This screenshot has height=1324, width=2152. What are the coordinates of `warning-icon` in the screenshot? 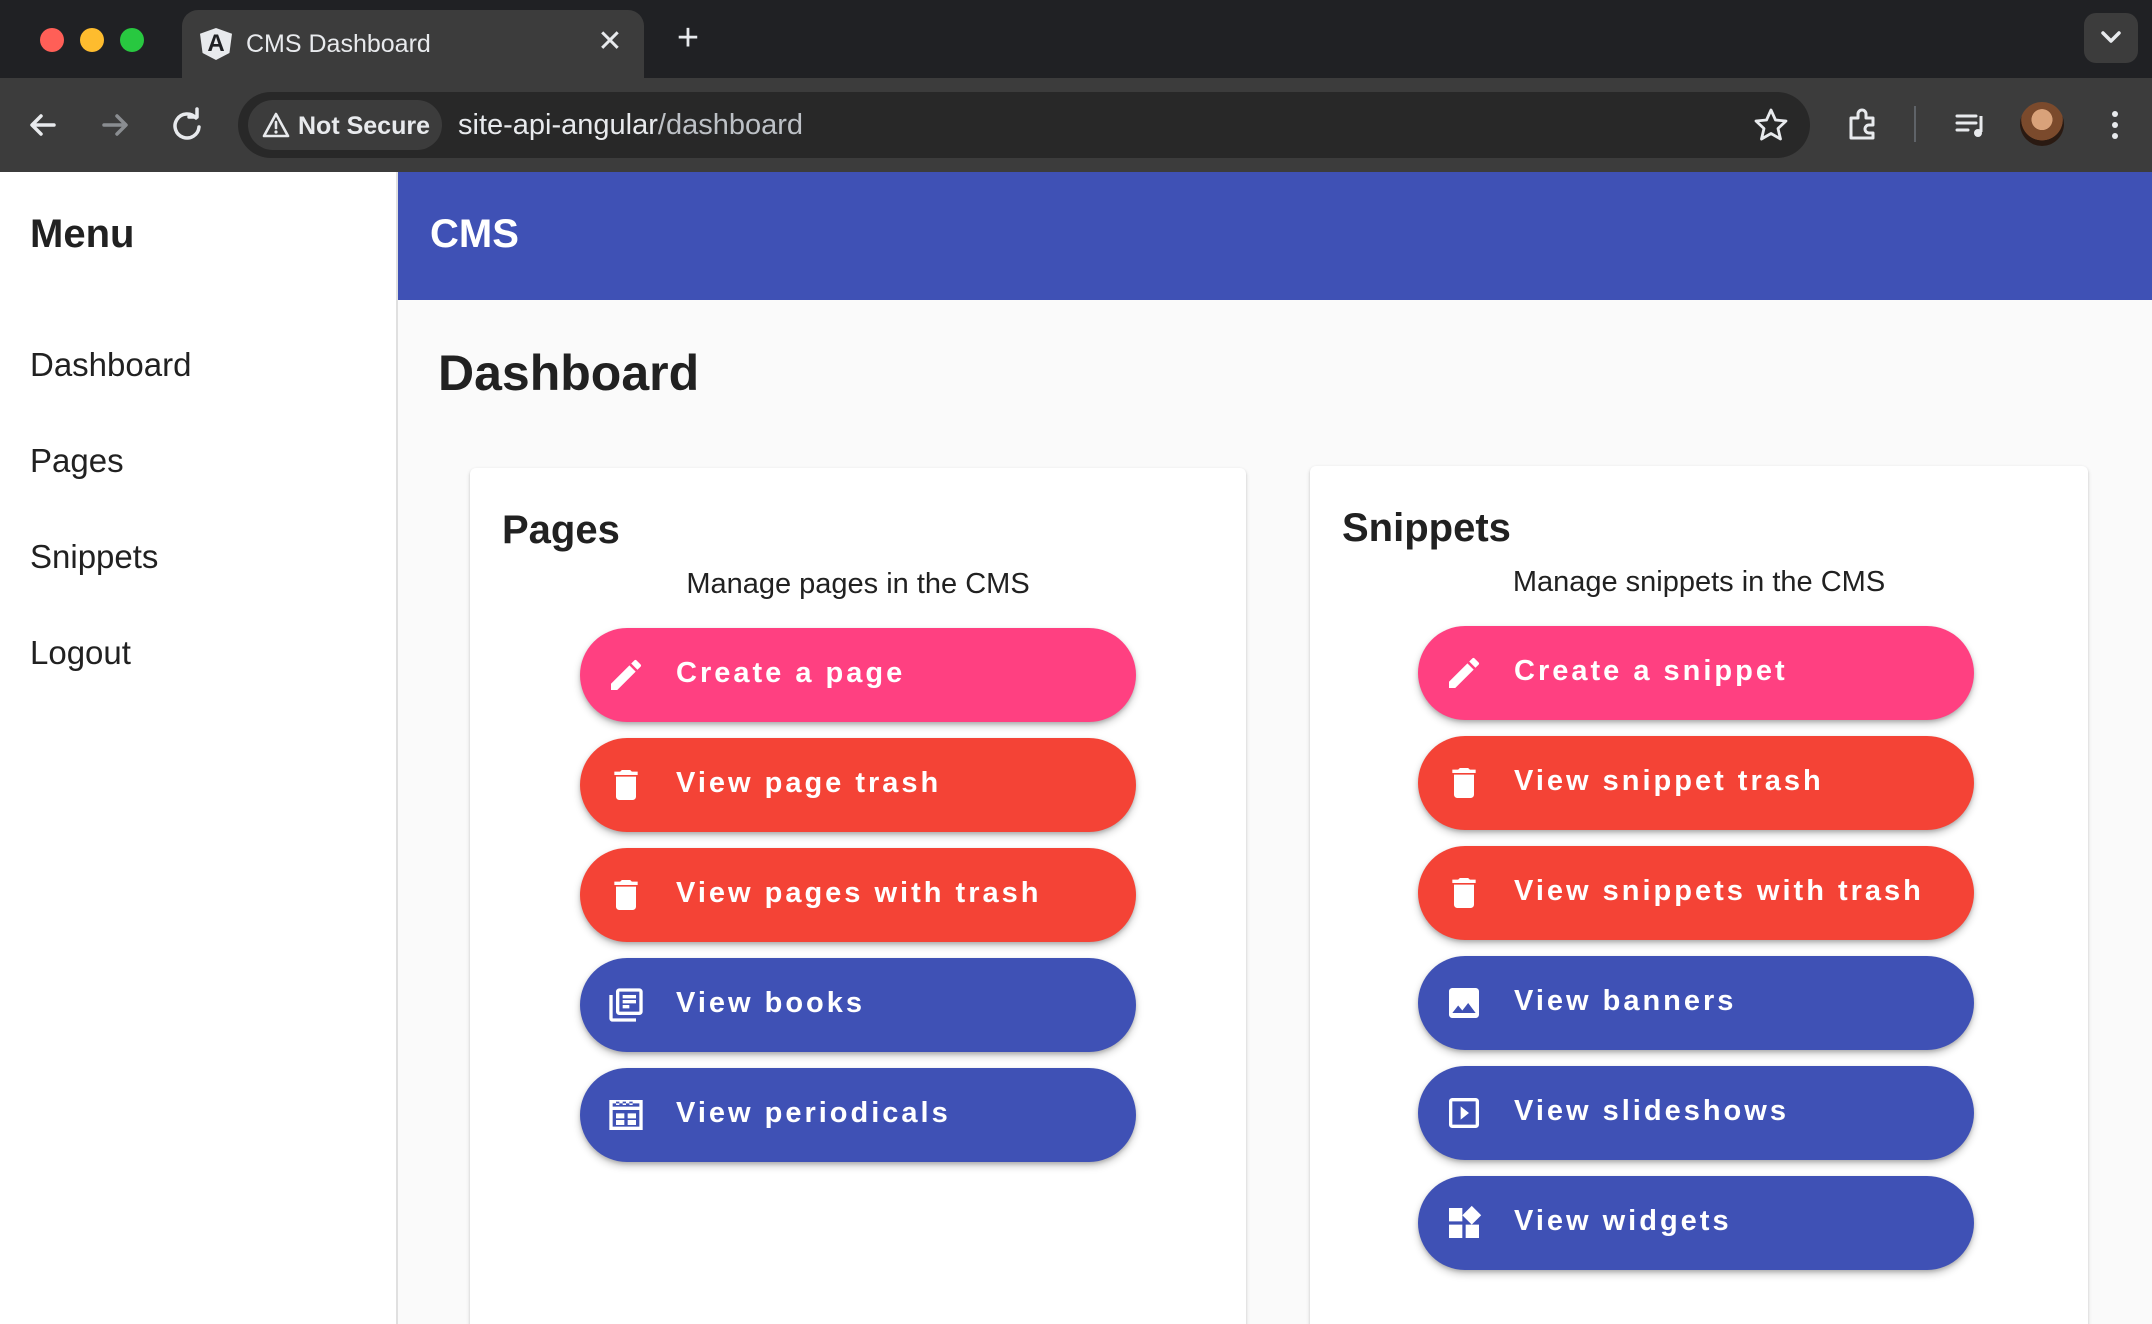 It's located at (276, 125).